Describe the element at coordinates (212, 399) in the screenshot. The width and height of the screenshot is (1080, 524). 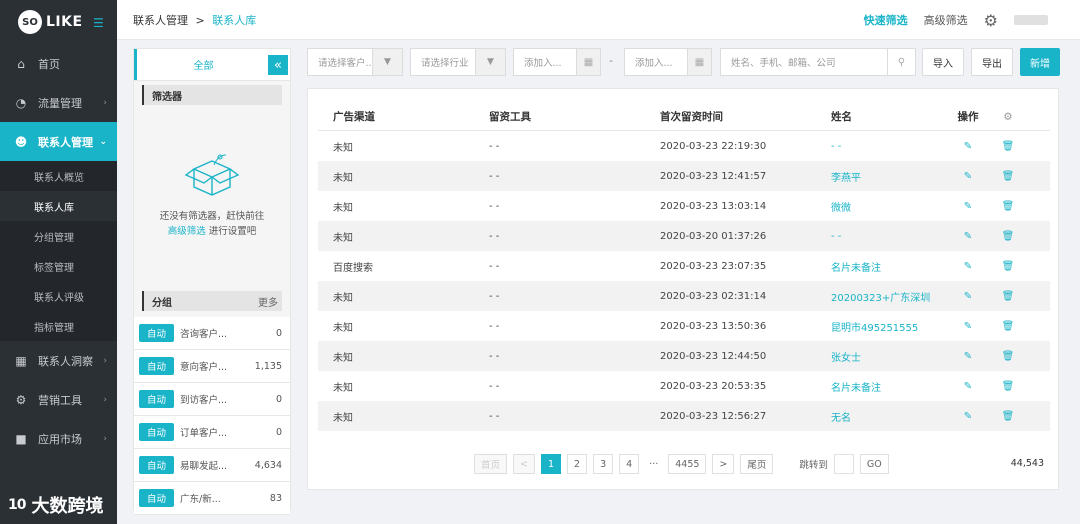
I see `group-item: 自动 到访客户... 0` at that location.